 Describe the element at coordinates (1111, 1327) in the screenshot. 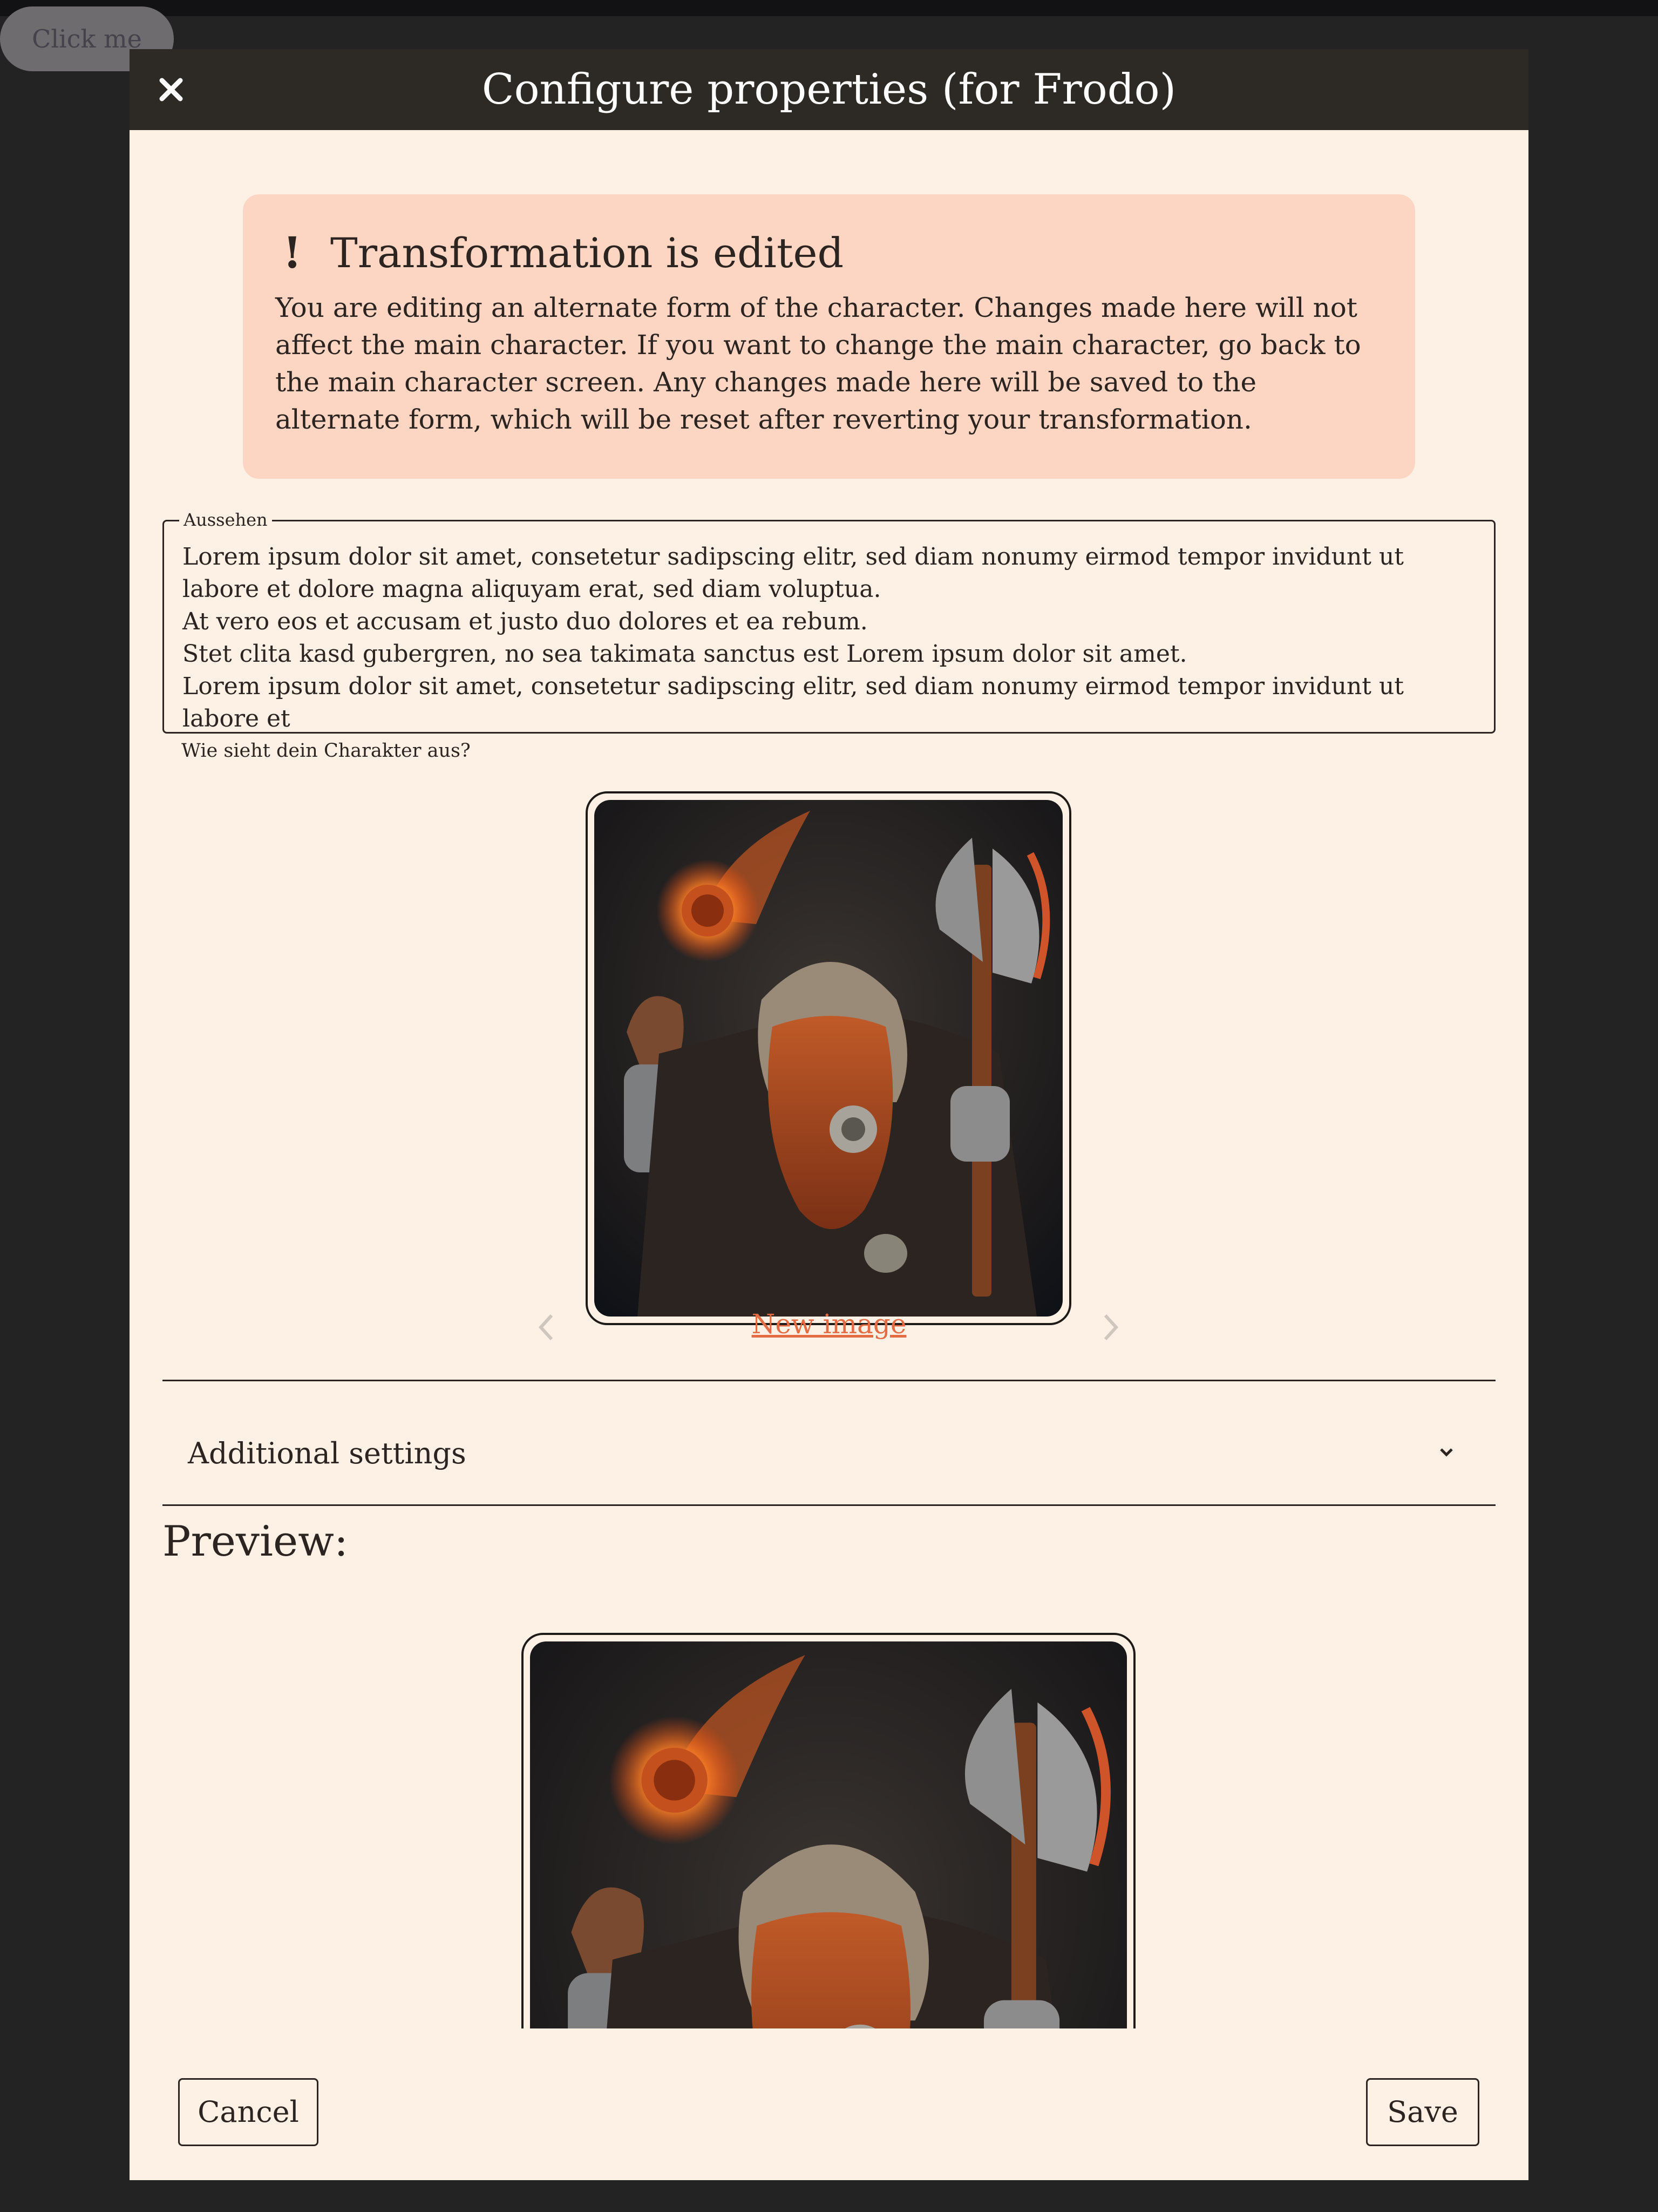

I see `chevron-right-icon` at that location.